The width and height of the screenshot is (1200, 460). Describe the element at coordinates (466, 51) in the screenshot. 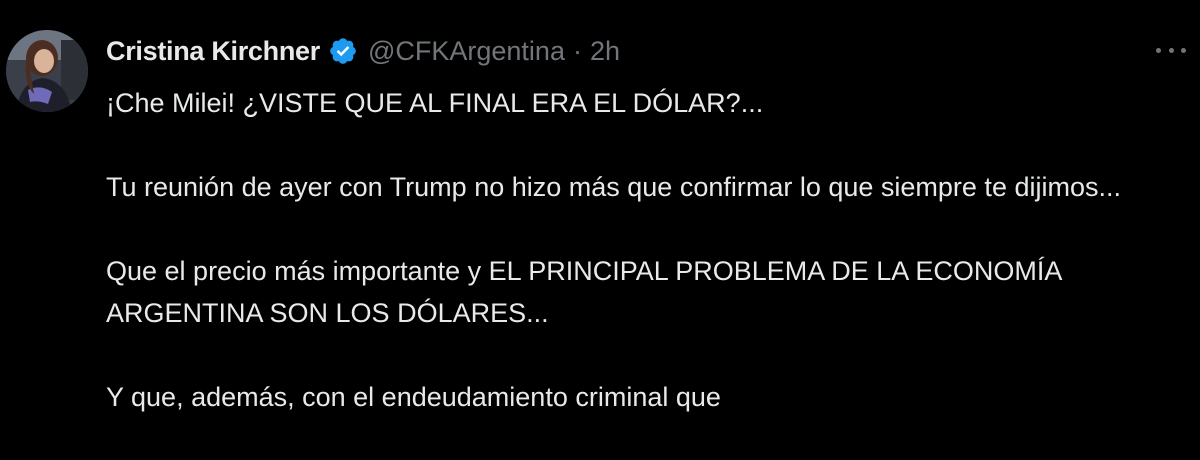

I see `author-handle: @CFKArgentina` at that location.